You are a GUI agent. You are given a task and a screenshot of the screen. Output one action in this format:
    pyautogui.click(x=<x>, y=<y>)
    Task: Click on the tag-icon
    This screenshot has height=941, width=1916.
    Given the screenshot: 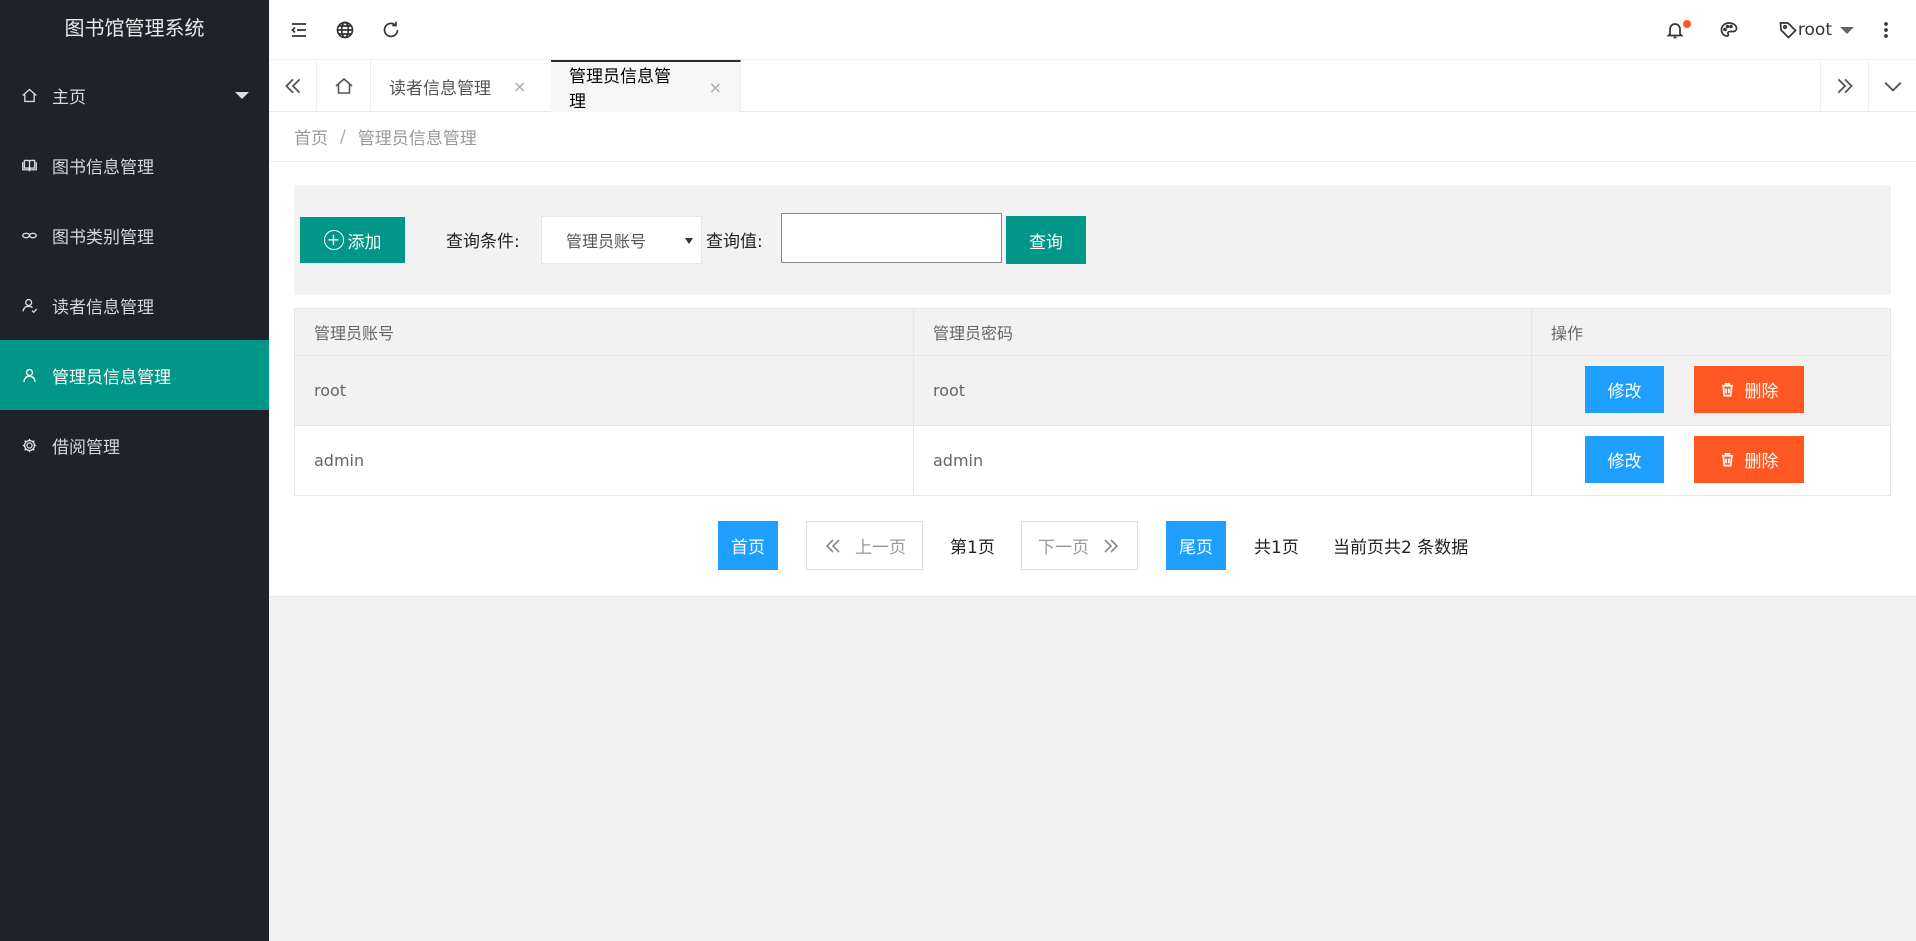 What is the action you would take?
    pyautogui.click(x=1788, y=30)
    